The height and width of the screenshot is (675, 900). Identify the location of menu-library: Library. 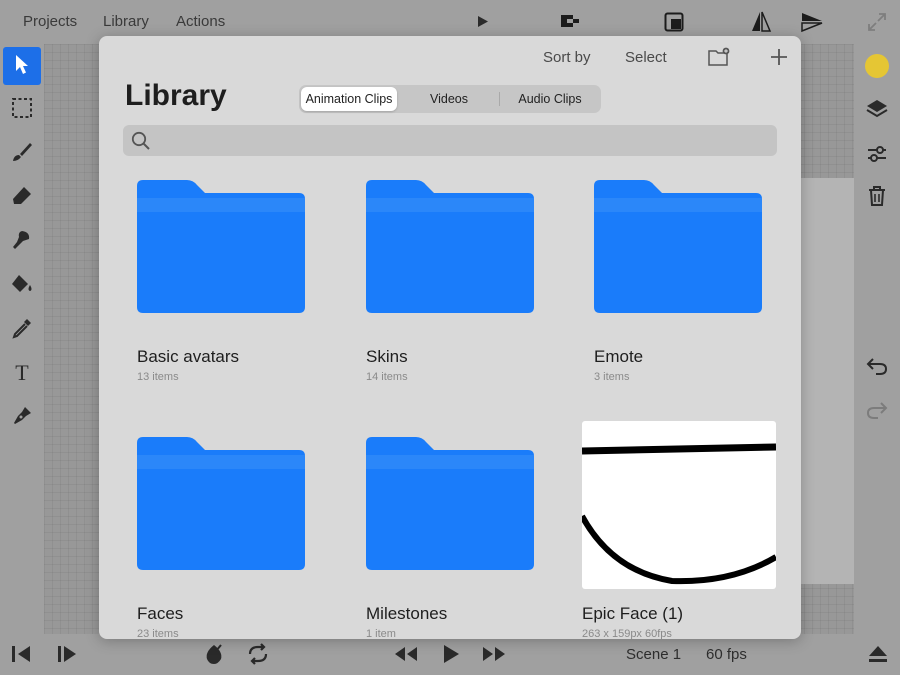
(126, 21).